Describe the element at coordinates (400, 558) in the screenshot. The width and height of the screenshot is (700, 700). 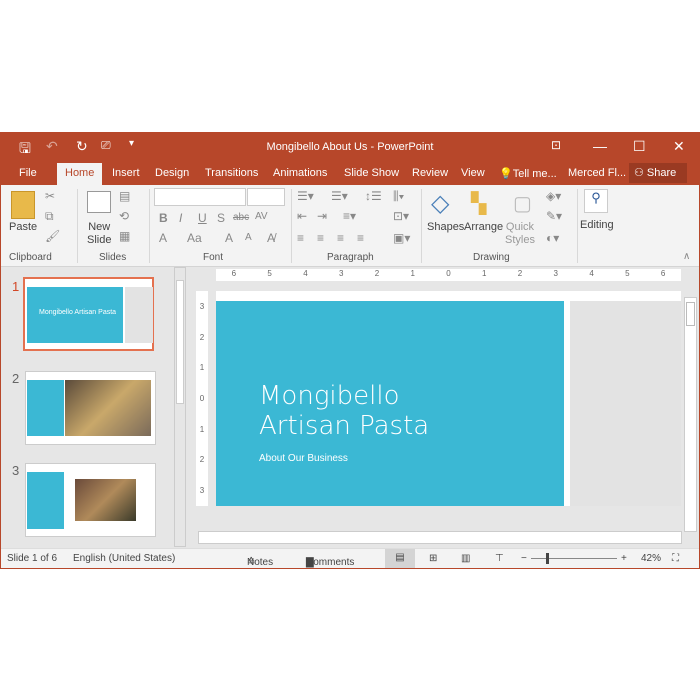
I see `normal-view-button: ▤` at that location.